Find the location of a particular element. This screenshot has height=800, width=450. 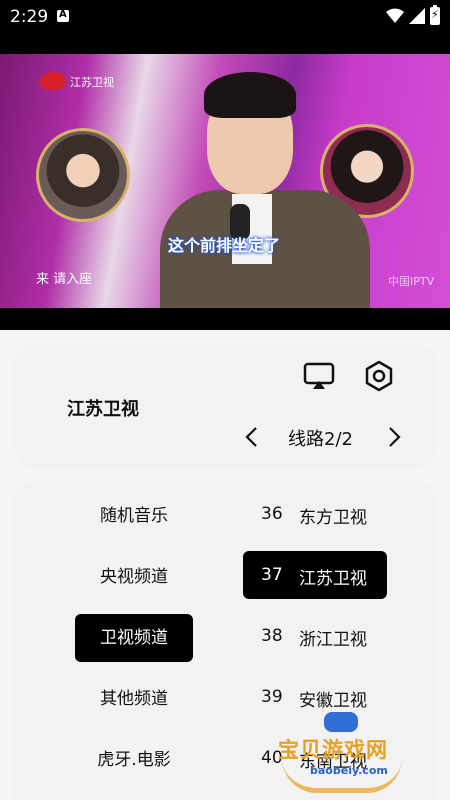

channel-info-card: 江苏卫视 线路2/2 is located at coordinates (225, 405).